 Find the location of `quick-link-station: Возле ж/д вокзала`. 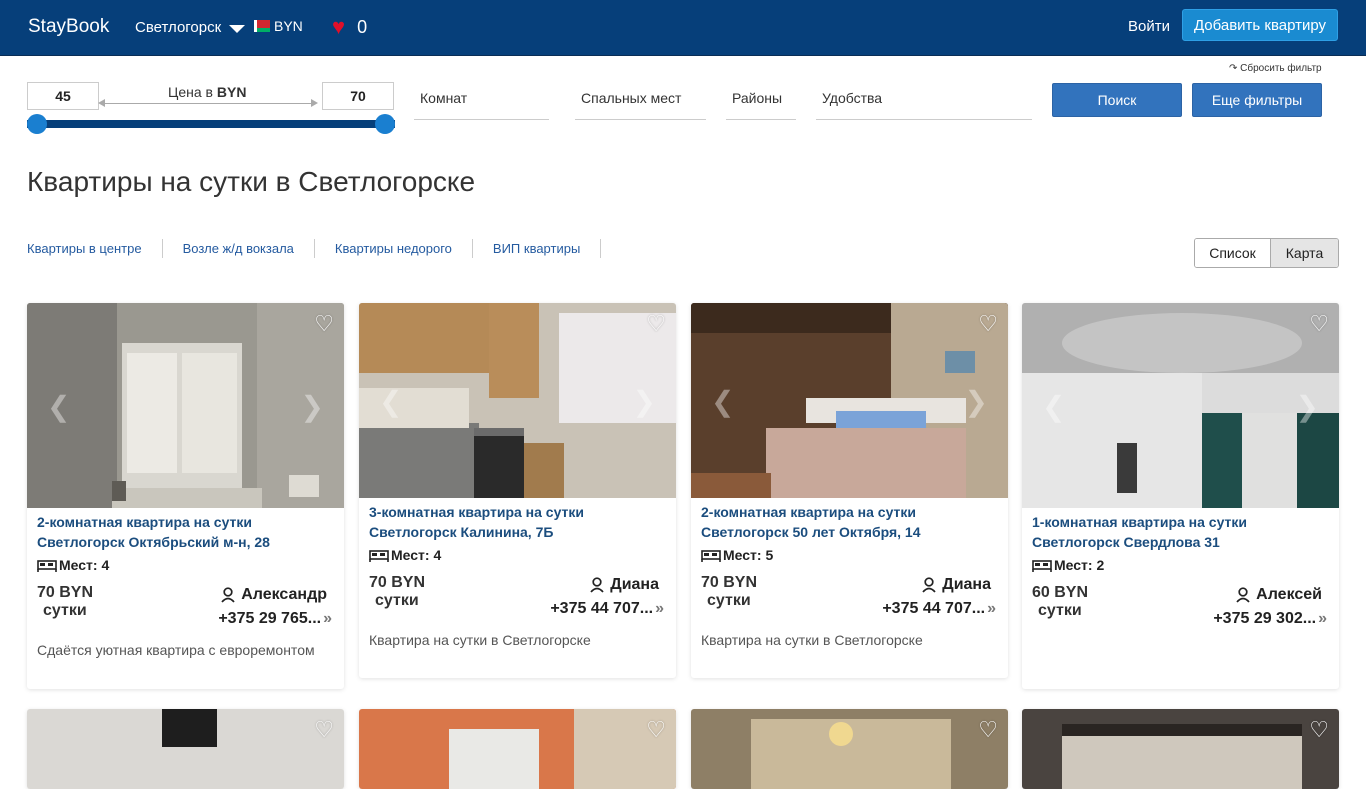

quick-link-station: Возле ж/д вокзала is located at coordinates (239, 248).